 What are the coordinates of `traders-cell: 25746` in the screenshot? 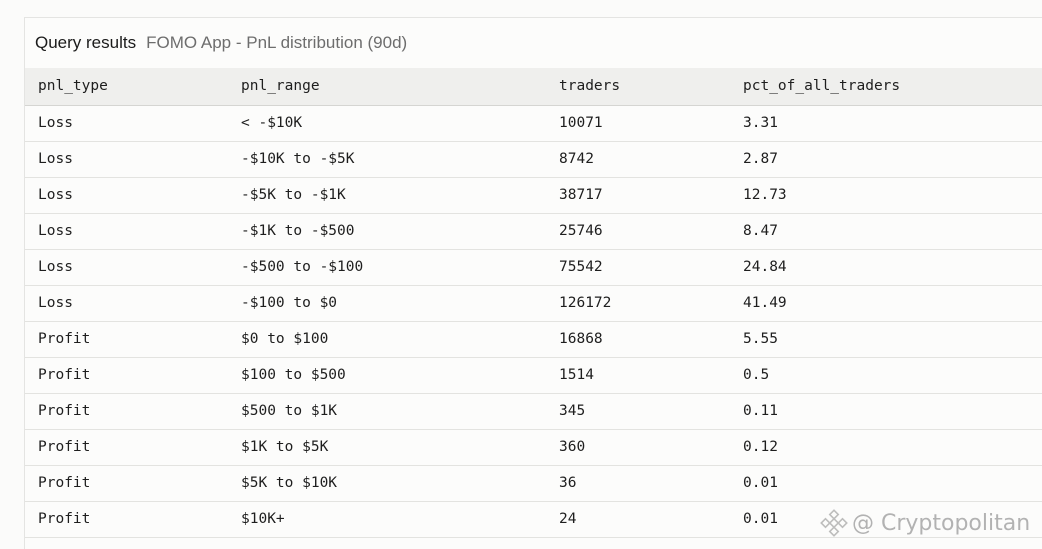 It's located at (581, 231).